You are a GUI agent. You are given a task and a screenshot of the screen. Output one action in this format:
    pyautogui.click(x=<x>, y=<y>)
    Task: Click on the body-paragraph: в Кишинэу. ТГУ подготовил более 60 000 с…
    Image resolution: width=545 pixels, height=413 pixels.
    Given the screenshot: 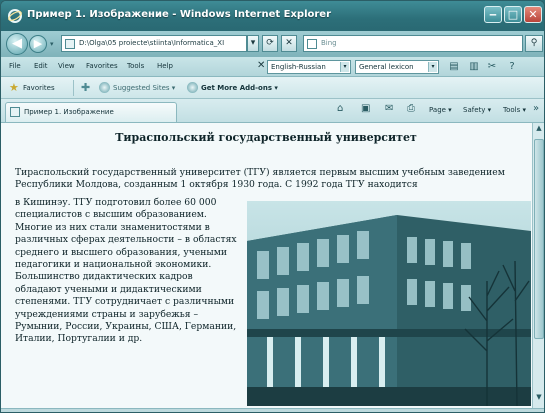 What is the action you would take?
    pyautogui.click(x=126, y=271)
    